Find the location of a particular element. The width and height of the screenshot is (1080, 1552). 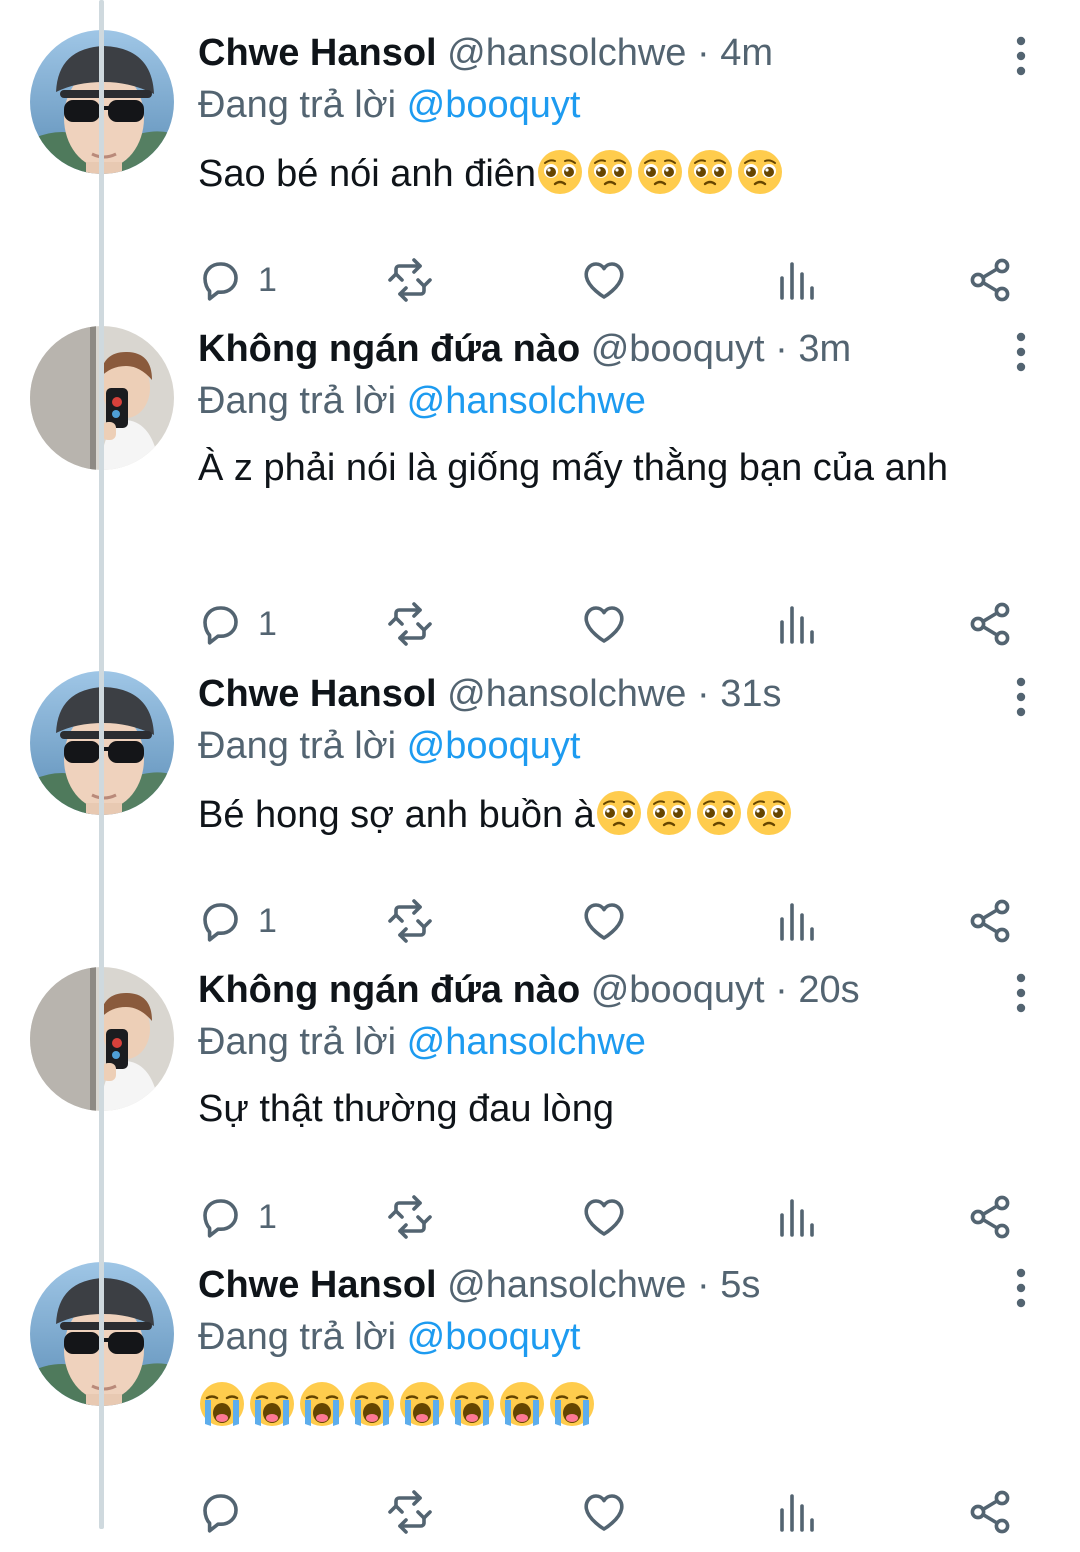

tweet-header: Chwe Hansol @hansolchwe · 4m is located at coordinates (485, 53).